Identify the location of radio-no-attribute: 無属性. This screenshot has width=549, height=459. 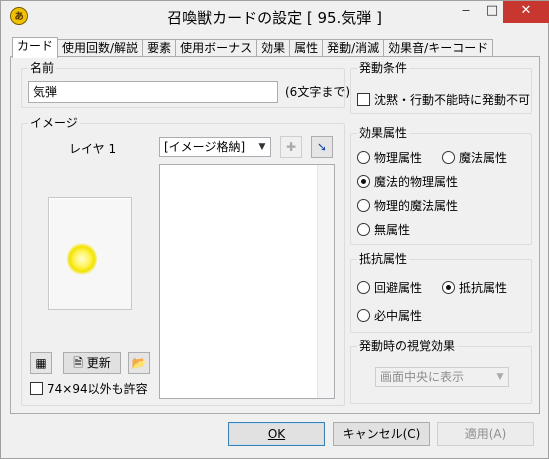
(383, 229).